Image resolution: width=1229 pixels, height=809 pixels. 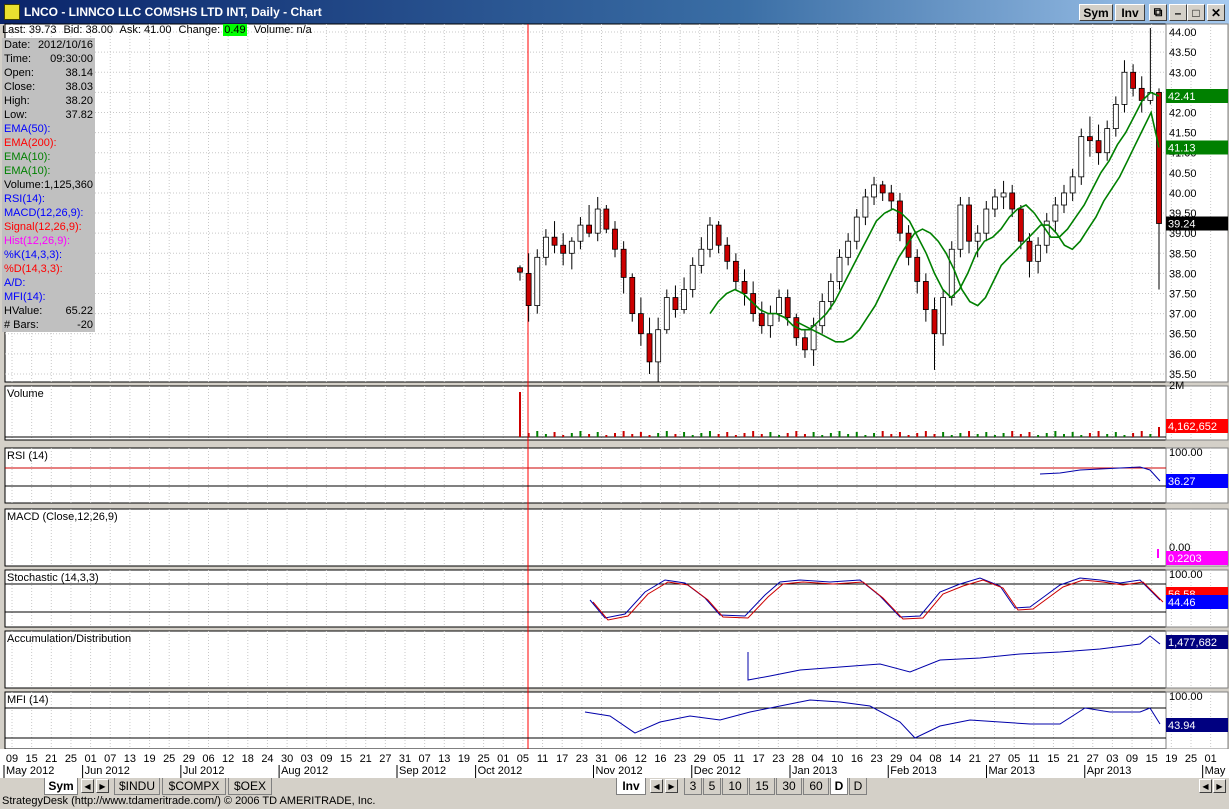 What do you see at coordinates (916, 759) in the screenshot?
I see `date-day-label: 04` at bounding box center [916, 759].